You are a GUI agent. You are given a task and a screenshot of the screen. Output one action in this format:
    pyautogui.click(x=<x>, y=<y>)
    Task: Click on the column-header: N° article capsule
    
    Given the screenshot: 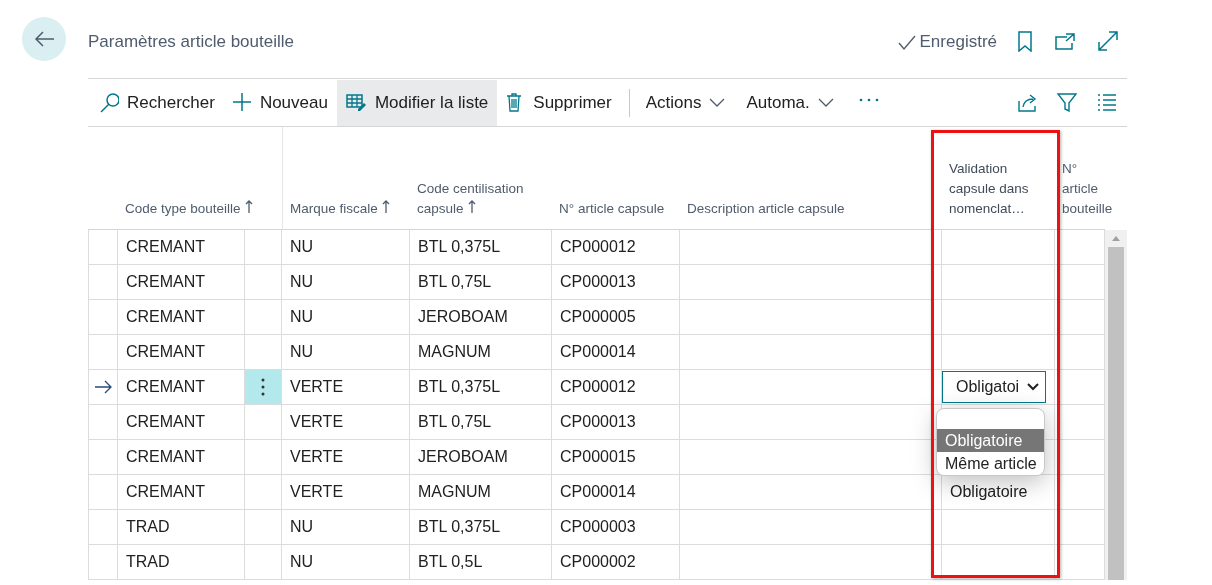 What is the action you would take?
    pyautogui.click(x=612, y=209)
    